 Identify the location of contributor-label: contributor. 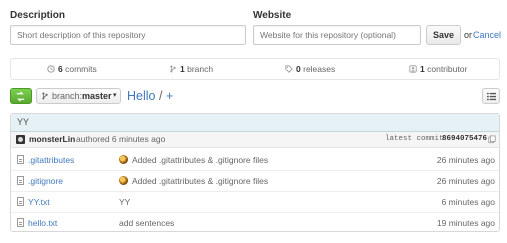
(447, 69).